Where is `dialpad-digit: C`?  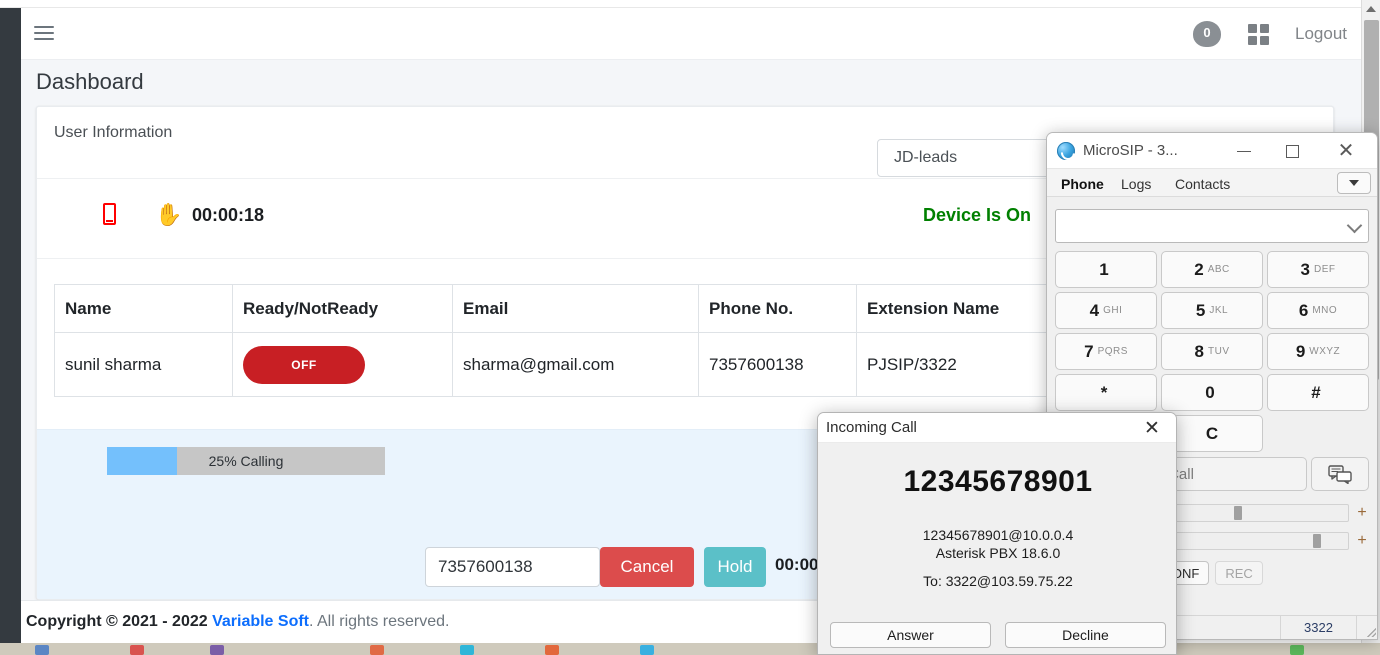
dialpad-digit: C is located at coordinates (1212, 433).